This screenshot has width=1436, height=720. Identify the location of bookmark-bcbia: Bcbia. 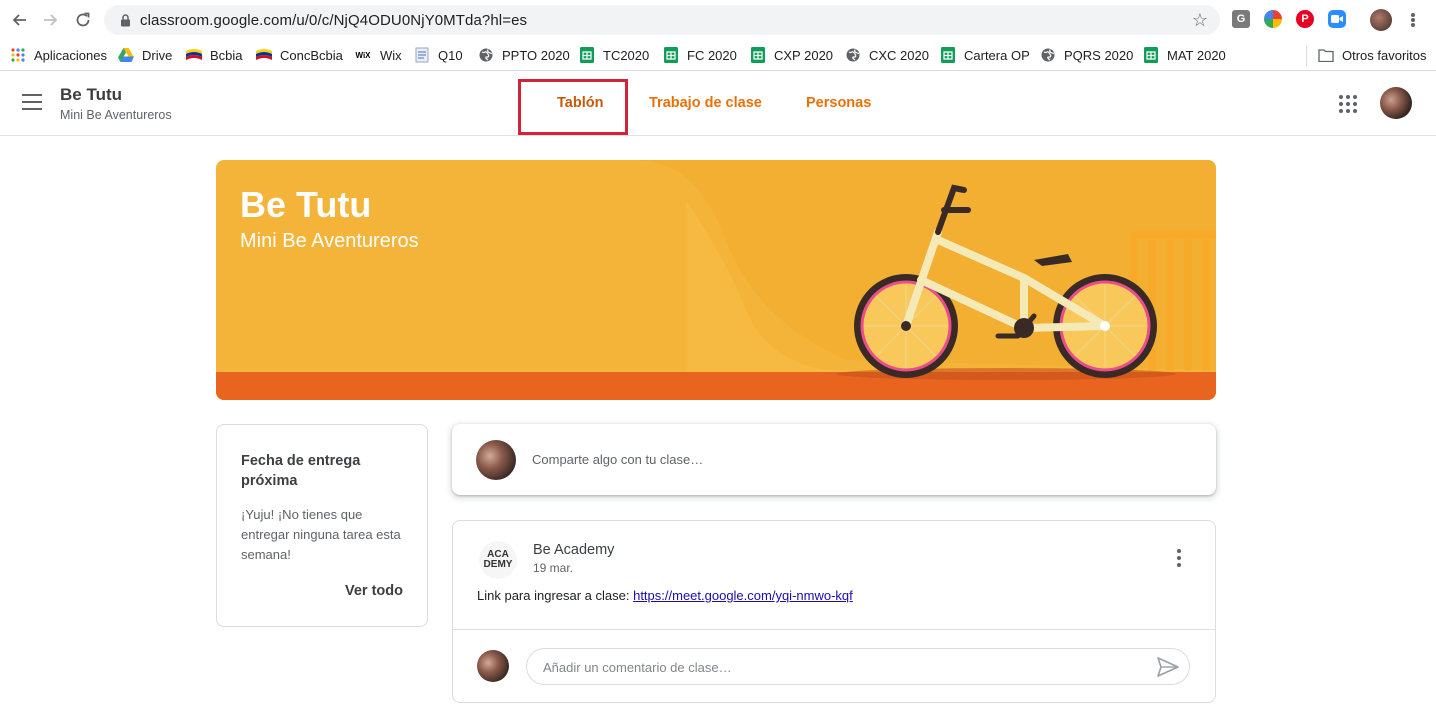
(214, 55).